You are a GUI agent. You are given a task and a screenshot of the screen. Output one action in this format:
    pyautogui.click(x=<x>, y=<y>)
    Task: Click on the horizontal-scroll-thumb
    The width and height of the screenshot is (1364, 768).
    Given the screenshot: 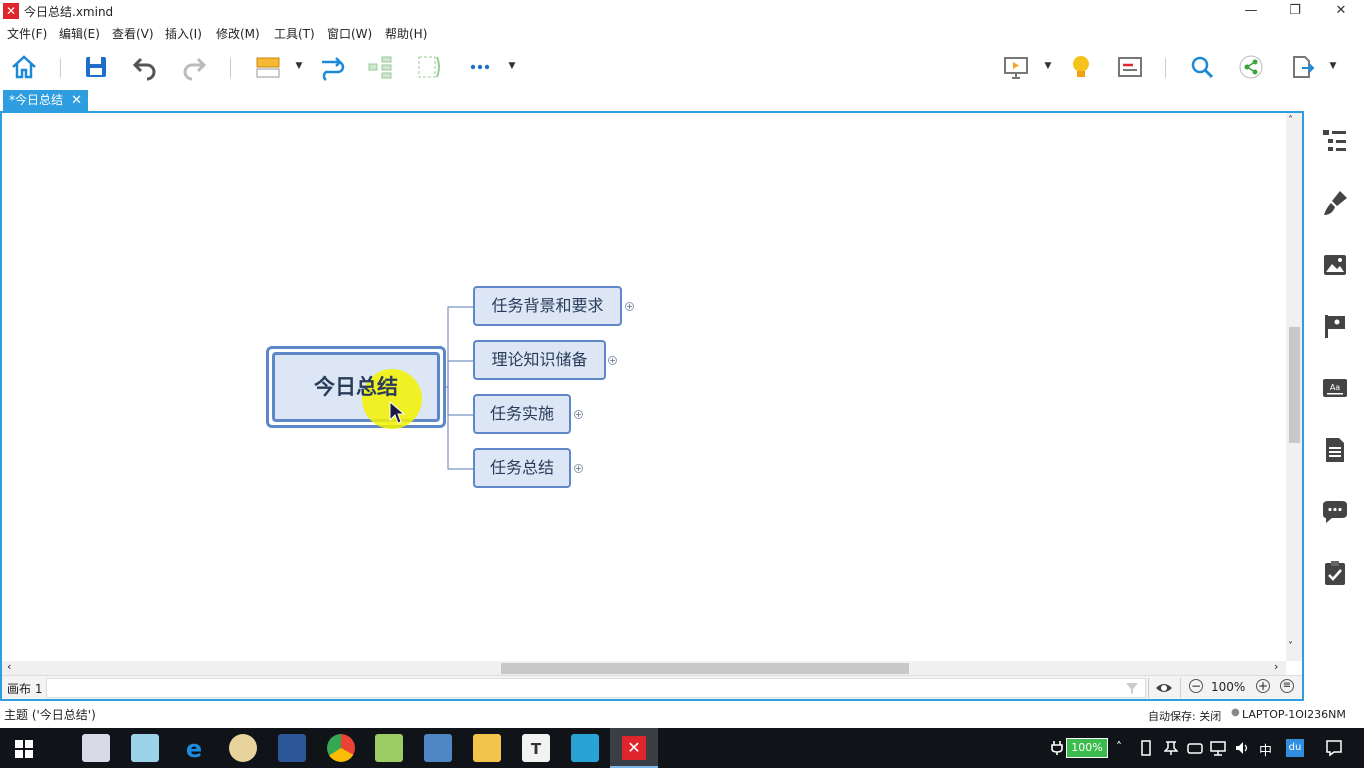 What is the action you would take?
    pyautogui.click(x=705, y=668)
    